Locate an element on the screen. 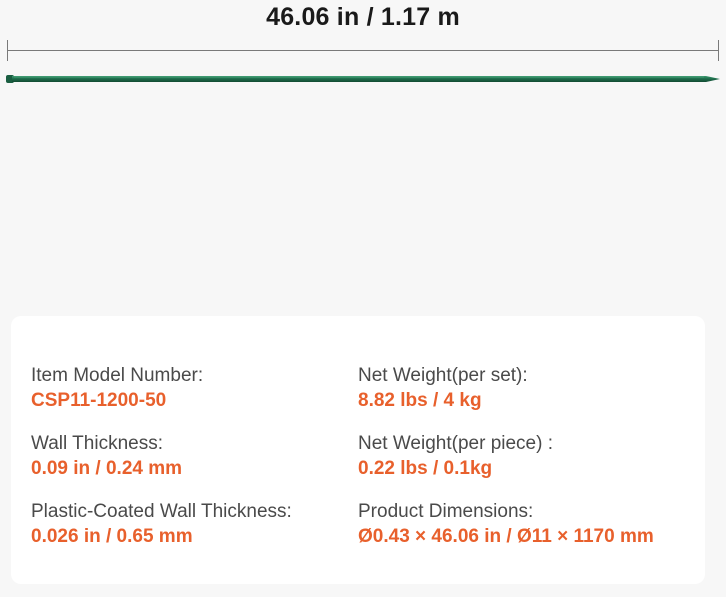 This screenshot has height=597, width=726. spec-label: Plastic-Coated Wall Thickness: is located at coordinates (161, 511).